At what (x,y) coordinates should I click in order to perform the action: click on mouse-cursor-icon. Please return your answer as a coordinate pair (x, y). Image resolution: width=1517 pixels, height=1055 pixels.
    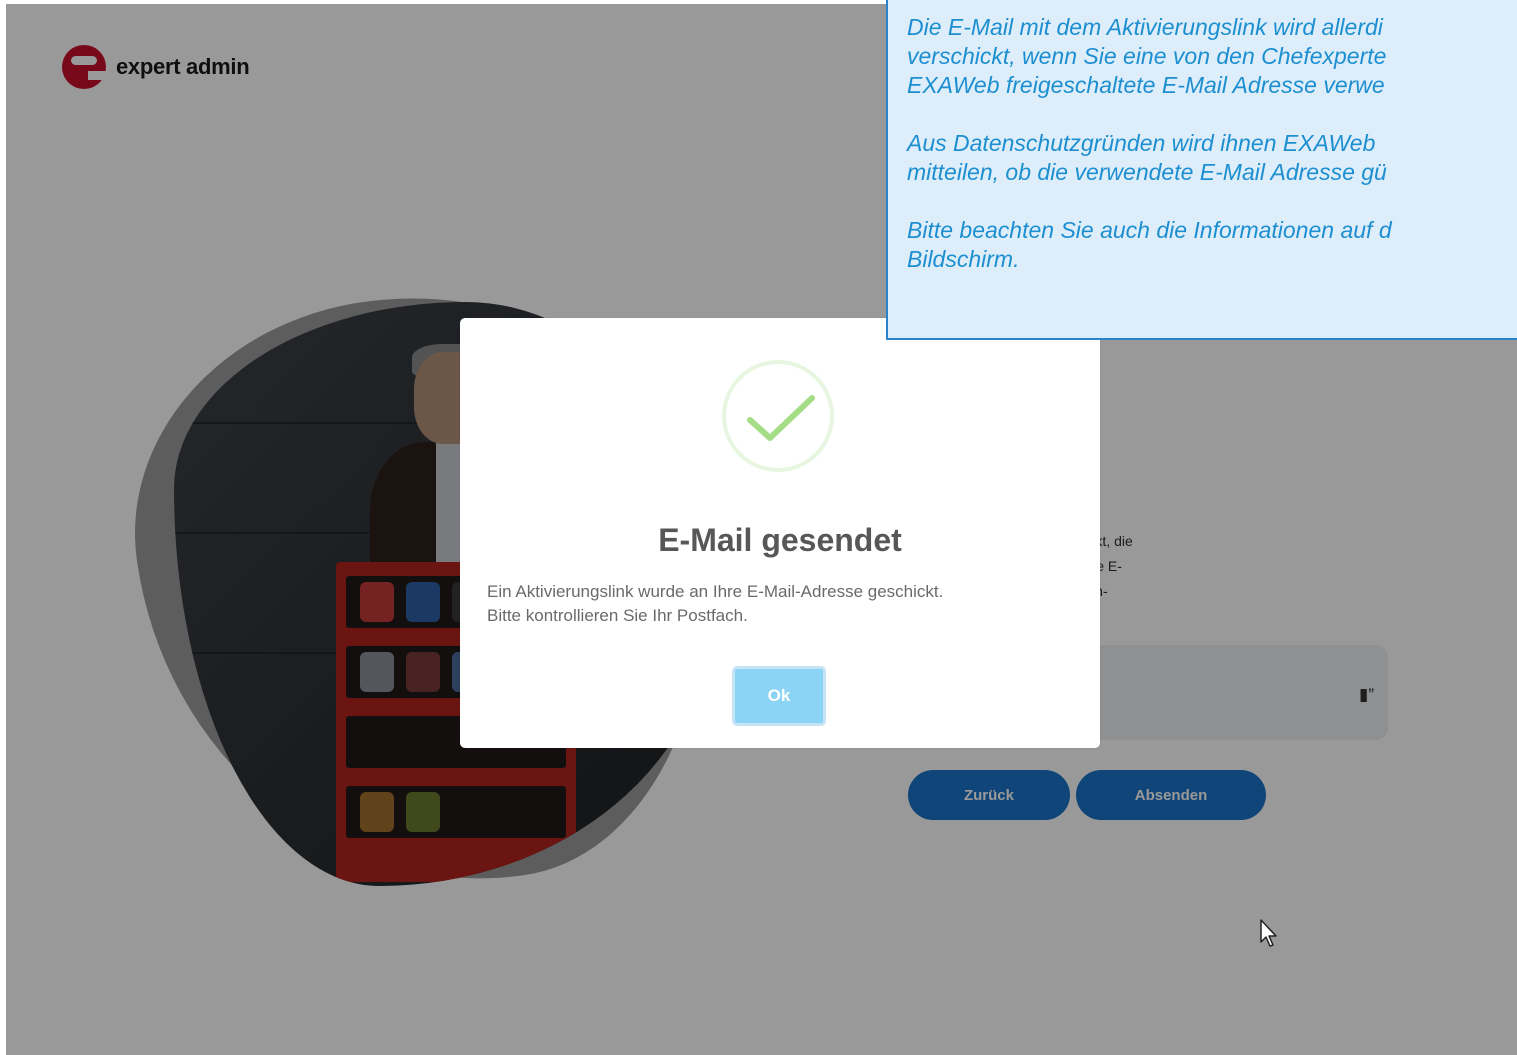
    Looking at the image, I should click on (1268, 933).